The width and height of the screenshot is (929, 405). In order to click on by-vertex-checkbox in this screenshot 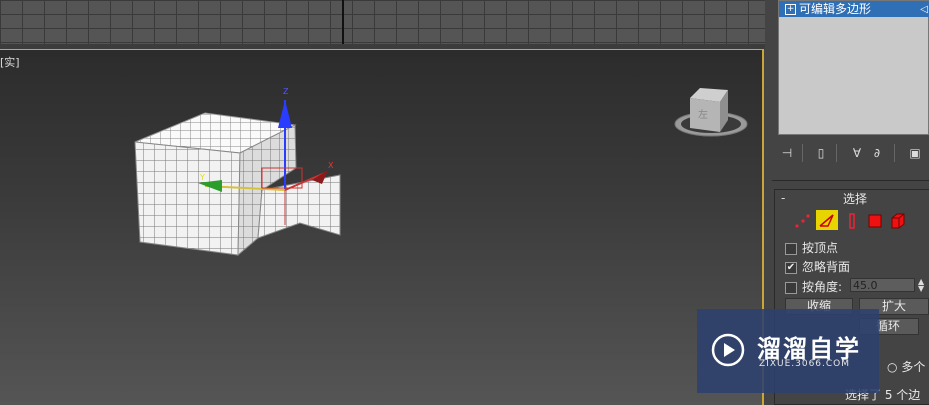, I will do `click(791, 248)`.